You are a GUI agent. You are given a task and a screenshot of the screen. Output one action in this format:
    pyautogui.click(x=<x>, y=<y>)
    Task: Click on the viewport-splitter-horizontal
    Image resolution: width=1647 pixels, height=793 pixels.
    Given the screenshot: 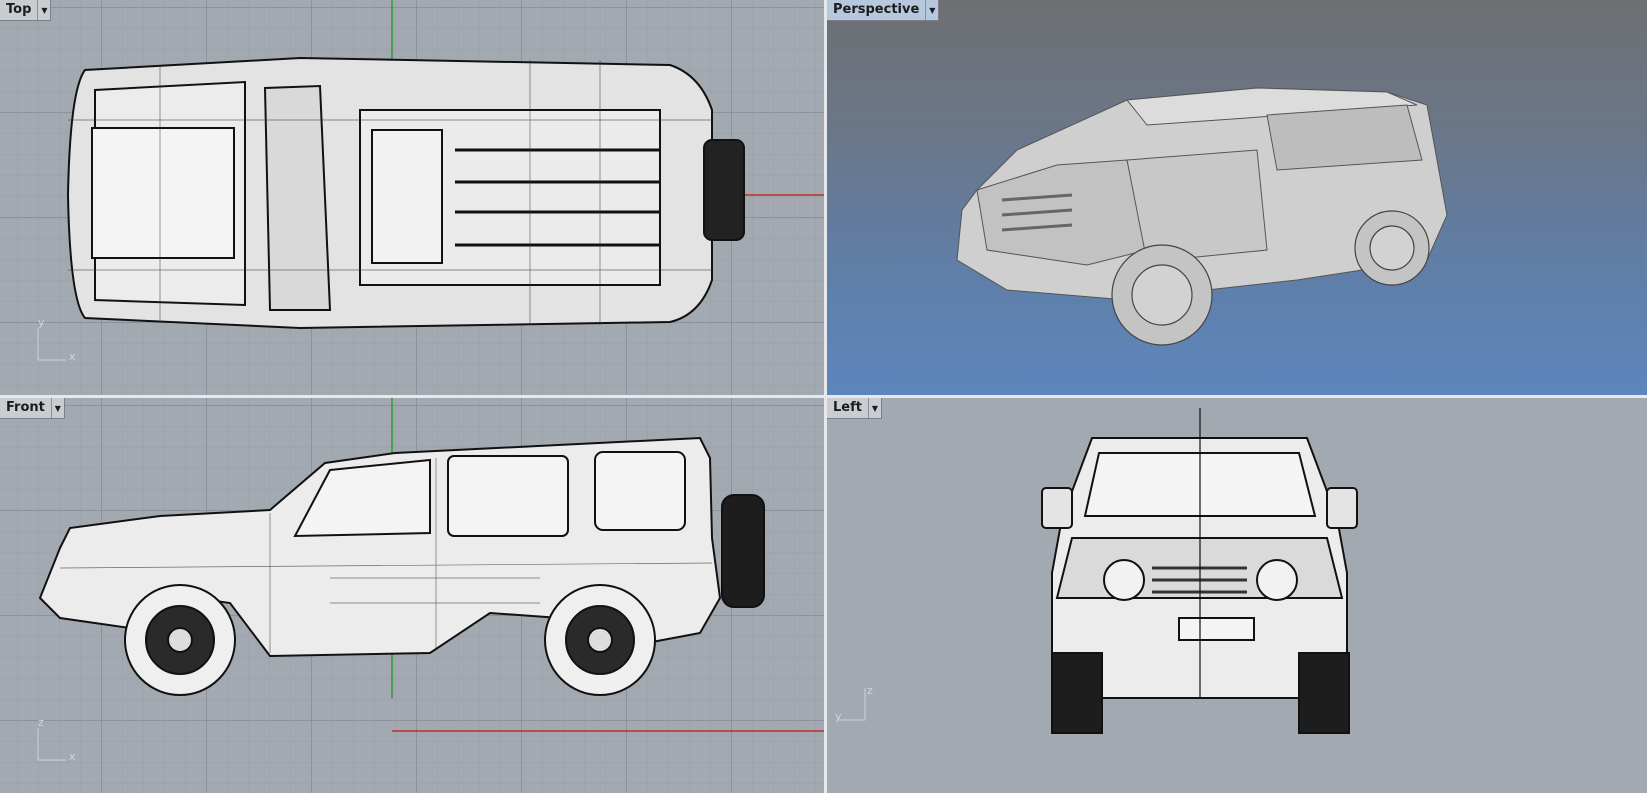 What is the action you would take?
    pyautogui.click(x=823, y=396)
    